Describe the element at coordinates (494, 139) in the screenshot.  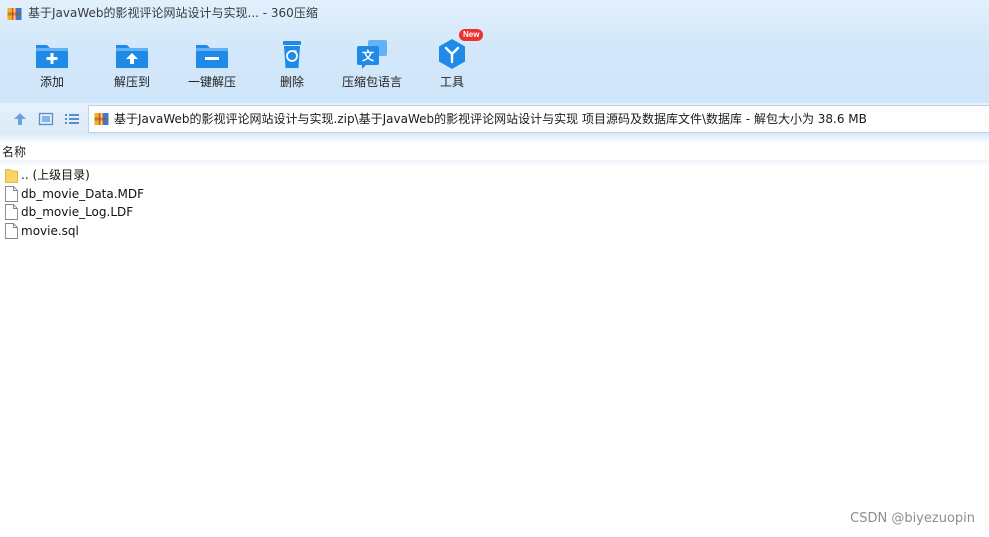
I see `separator` at that location.